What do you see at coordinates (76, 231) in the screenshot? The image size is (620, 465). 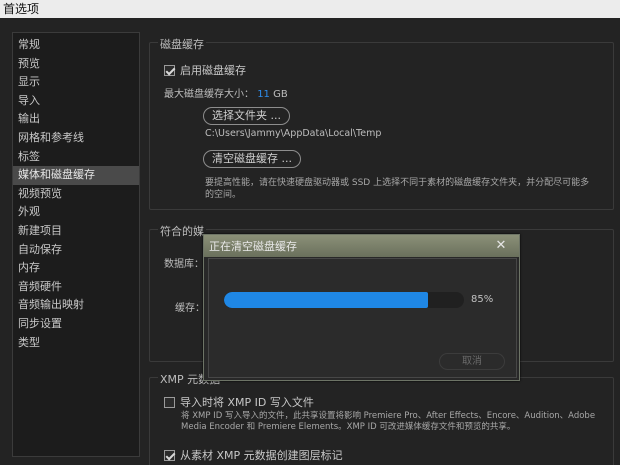 I see `sidebar-item: 新建项目` at bounding box center [76, 231].